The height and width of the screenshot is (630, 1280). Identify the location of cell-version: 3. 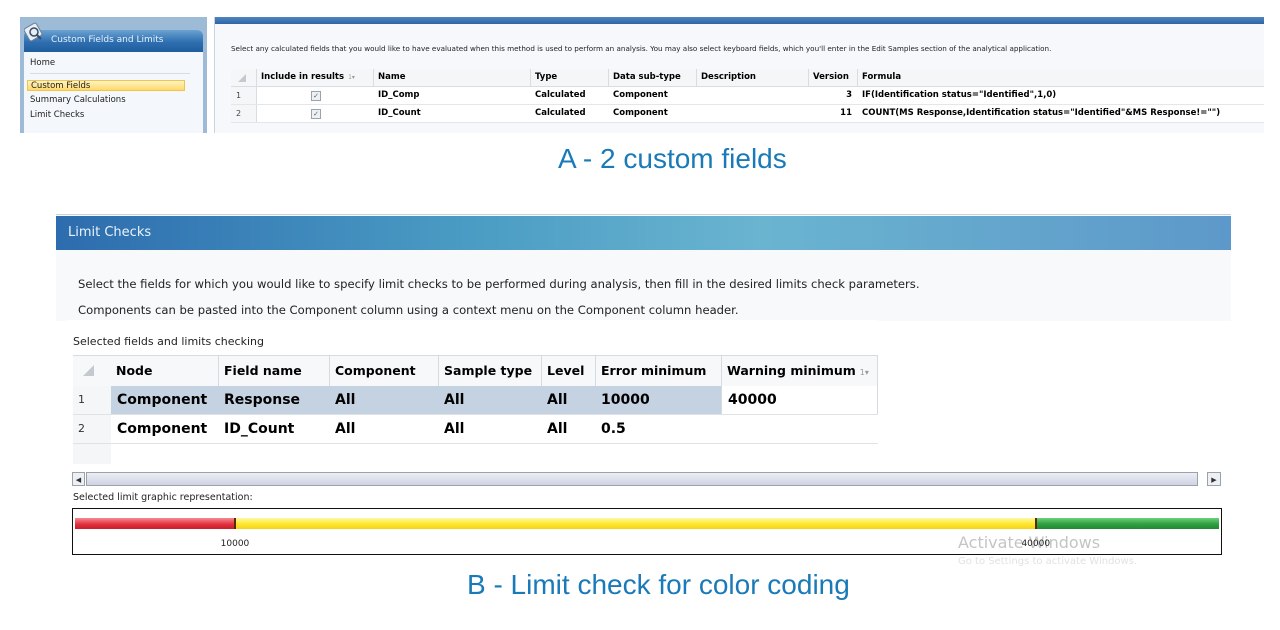
(849, 95).